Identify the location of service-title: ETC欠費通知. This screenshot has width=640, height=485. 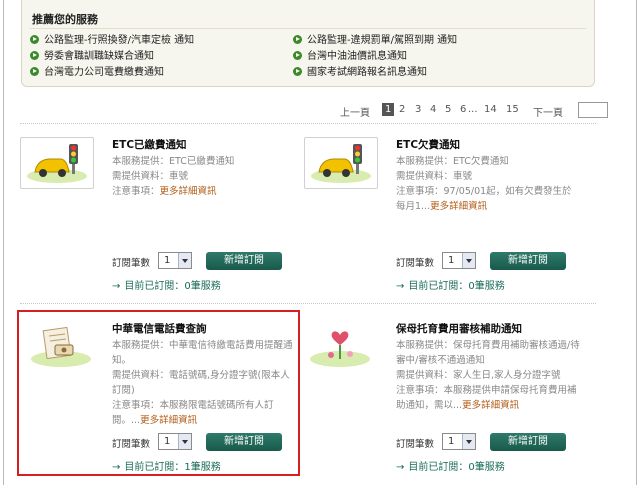
(428, 144).